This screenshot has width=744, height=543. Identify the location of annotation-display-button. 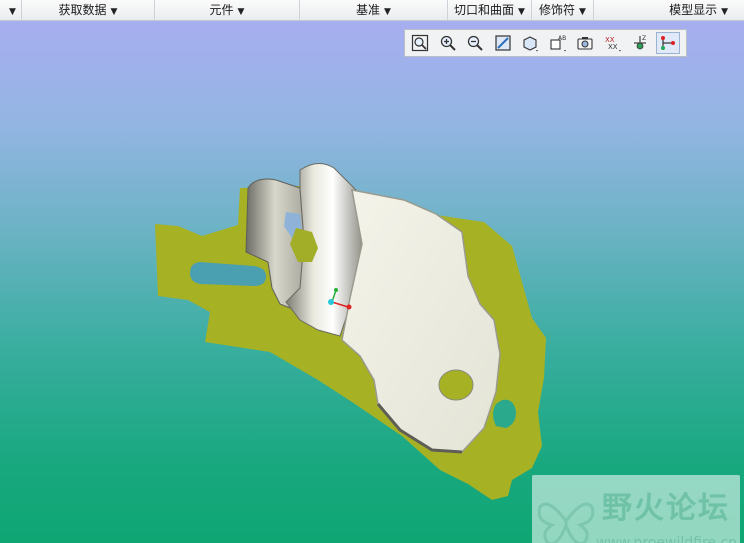
(667, 43).